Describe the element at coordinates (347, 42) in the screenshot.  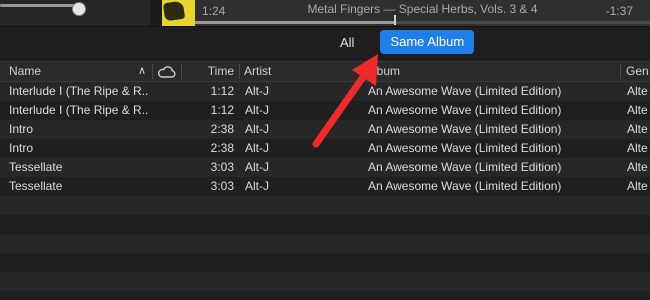
I see `filter-all-button: All` at that location.